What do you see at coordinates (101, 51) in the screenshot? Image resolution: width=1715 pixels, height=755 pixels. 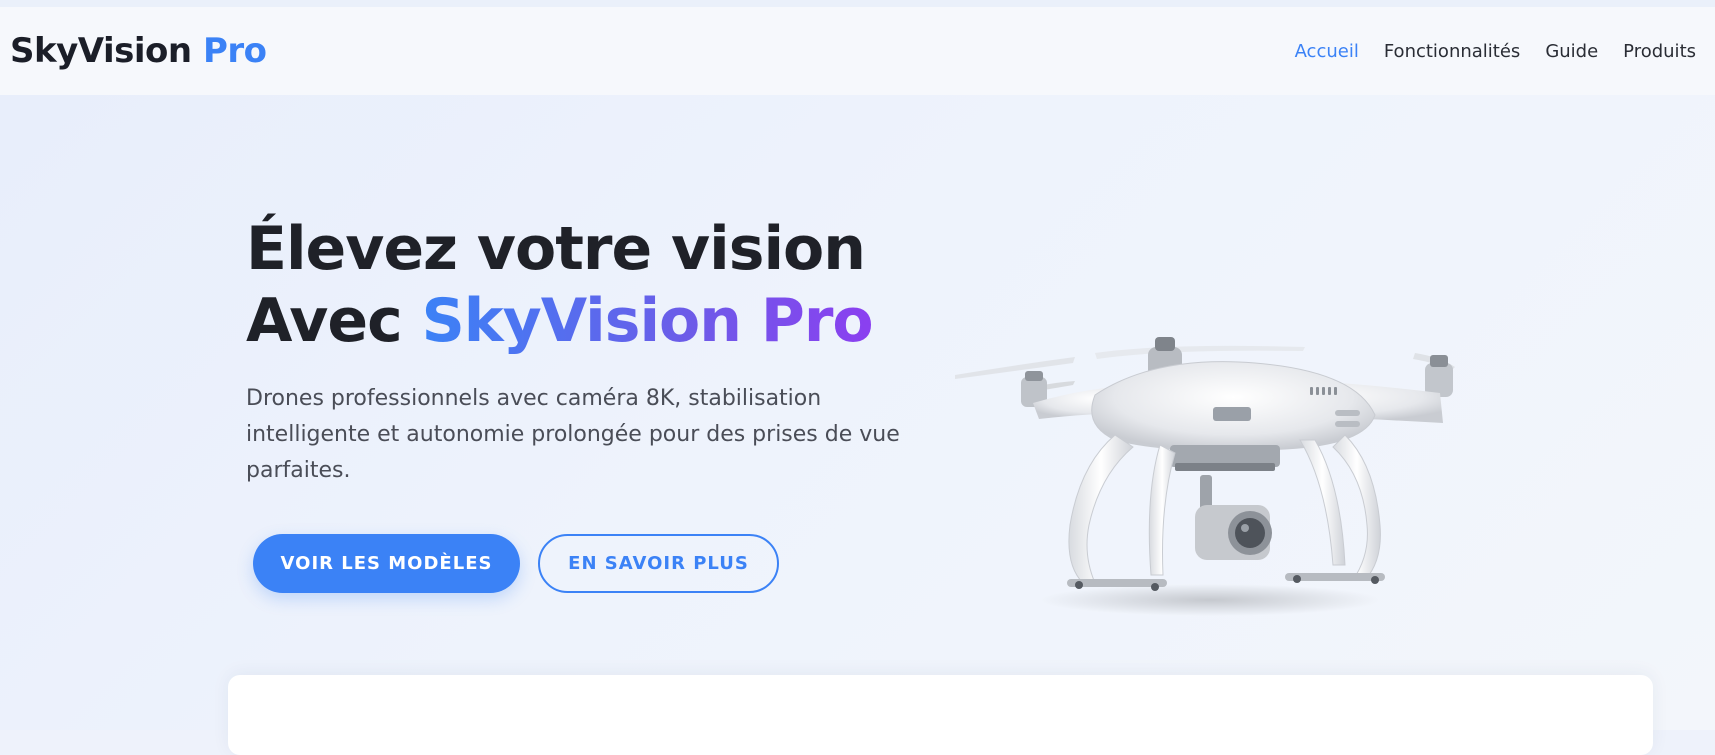 I see `brand-name: SkyVision` at bounding box center [101, 51].